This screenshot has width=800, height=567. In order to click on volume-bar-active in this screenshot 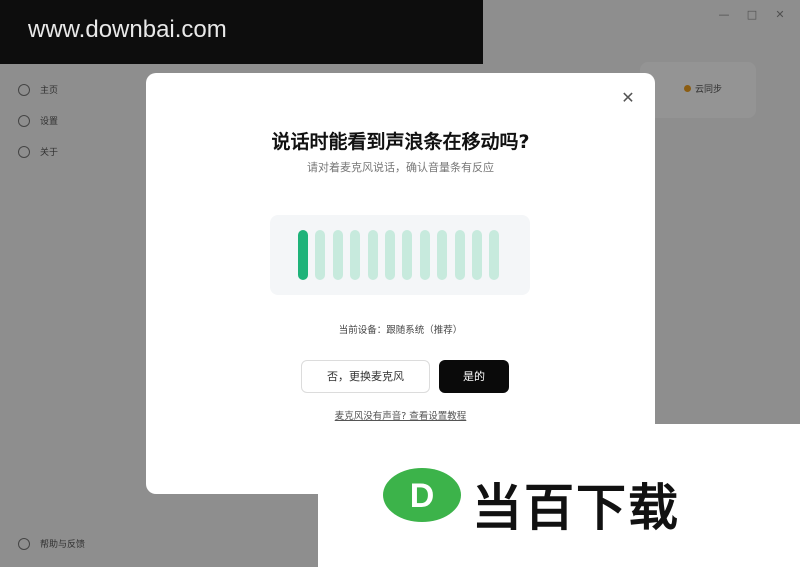, I will do `click(303, 255)`.